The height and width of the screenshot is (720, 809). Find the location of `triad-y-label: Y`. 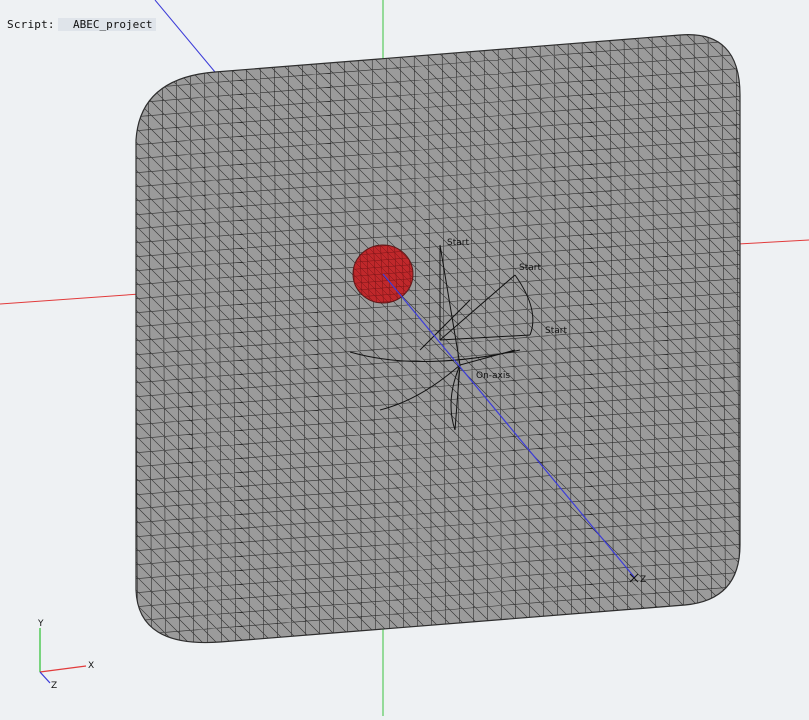

triad-y-label: Y is located at coordinates (40, 624).